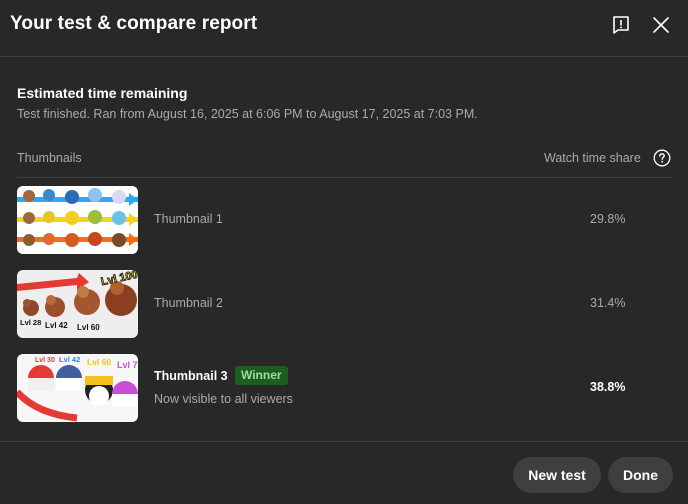 This screenshot has width=688, height=504. Describe the element at coordinates (127, 365) in the screenshot. I see `thumbnail-3-level-d: Lvl 7` at that location.